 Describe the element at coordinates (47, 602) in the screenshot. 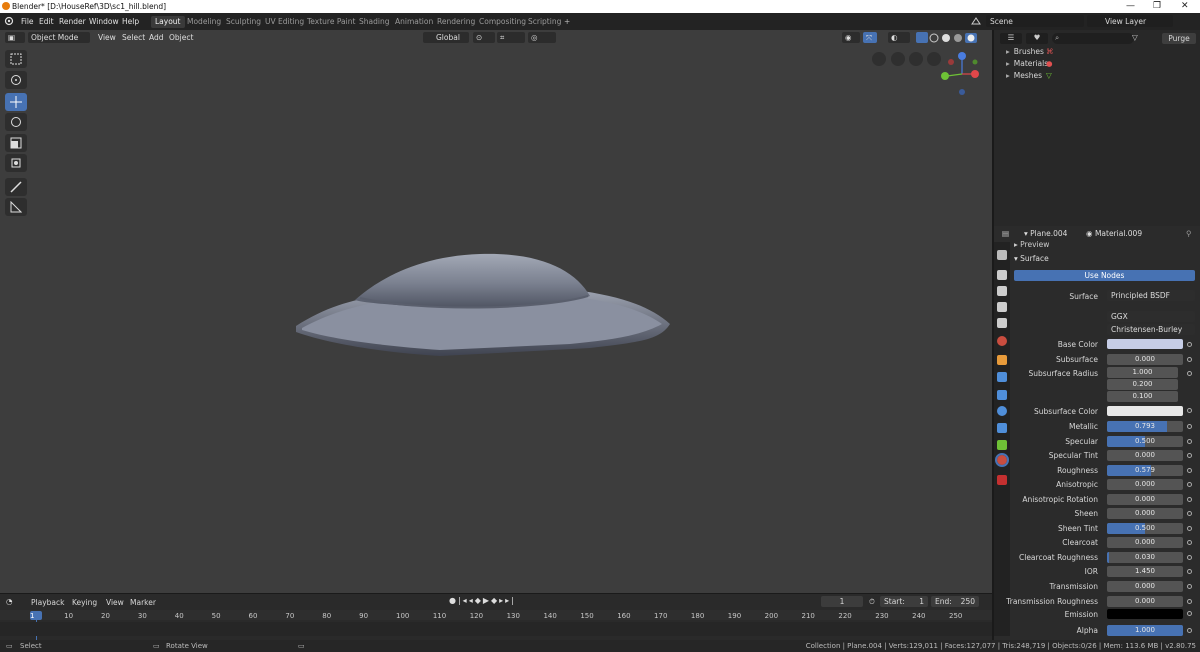

I see `timeline-menu-playback: Playback` at that location.